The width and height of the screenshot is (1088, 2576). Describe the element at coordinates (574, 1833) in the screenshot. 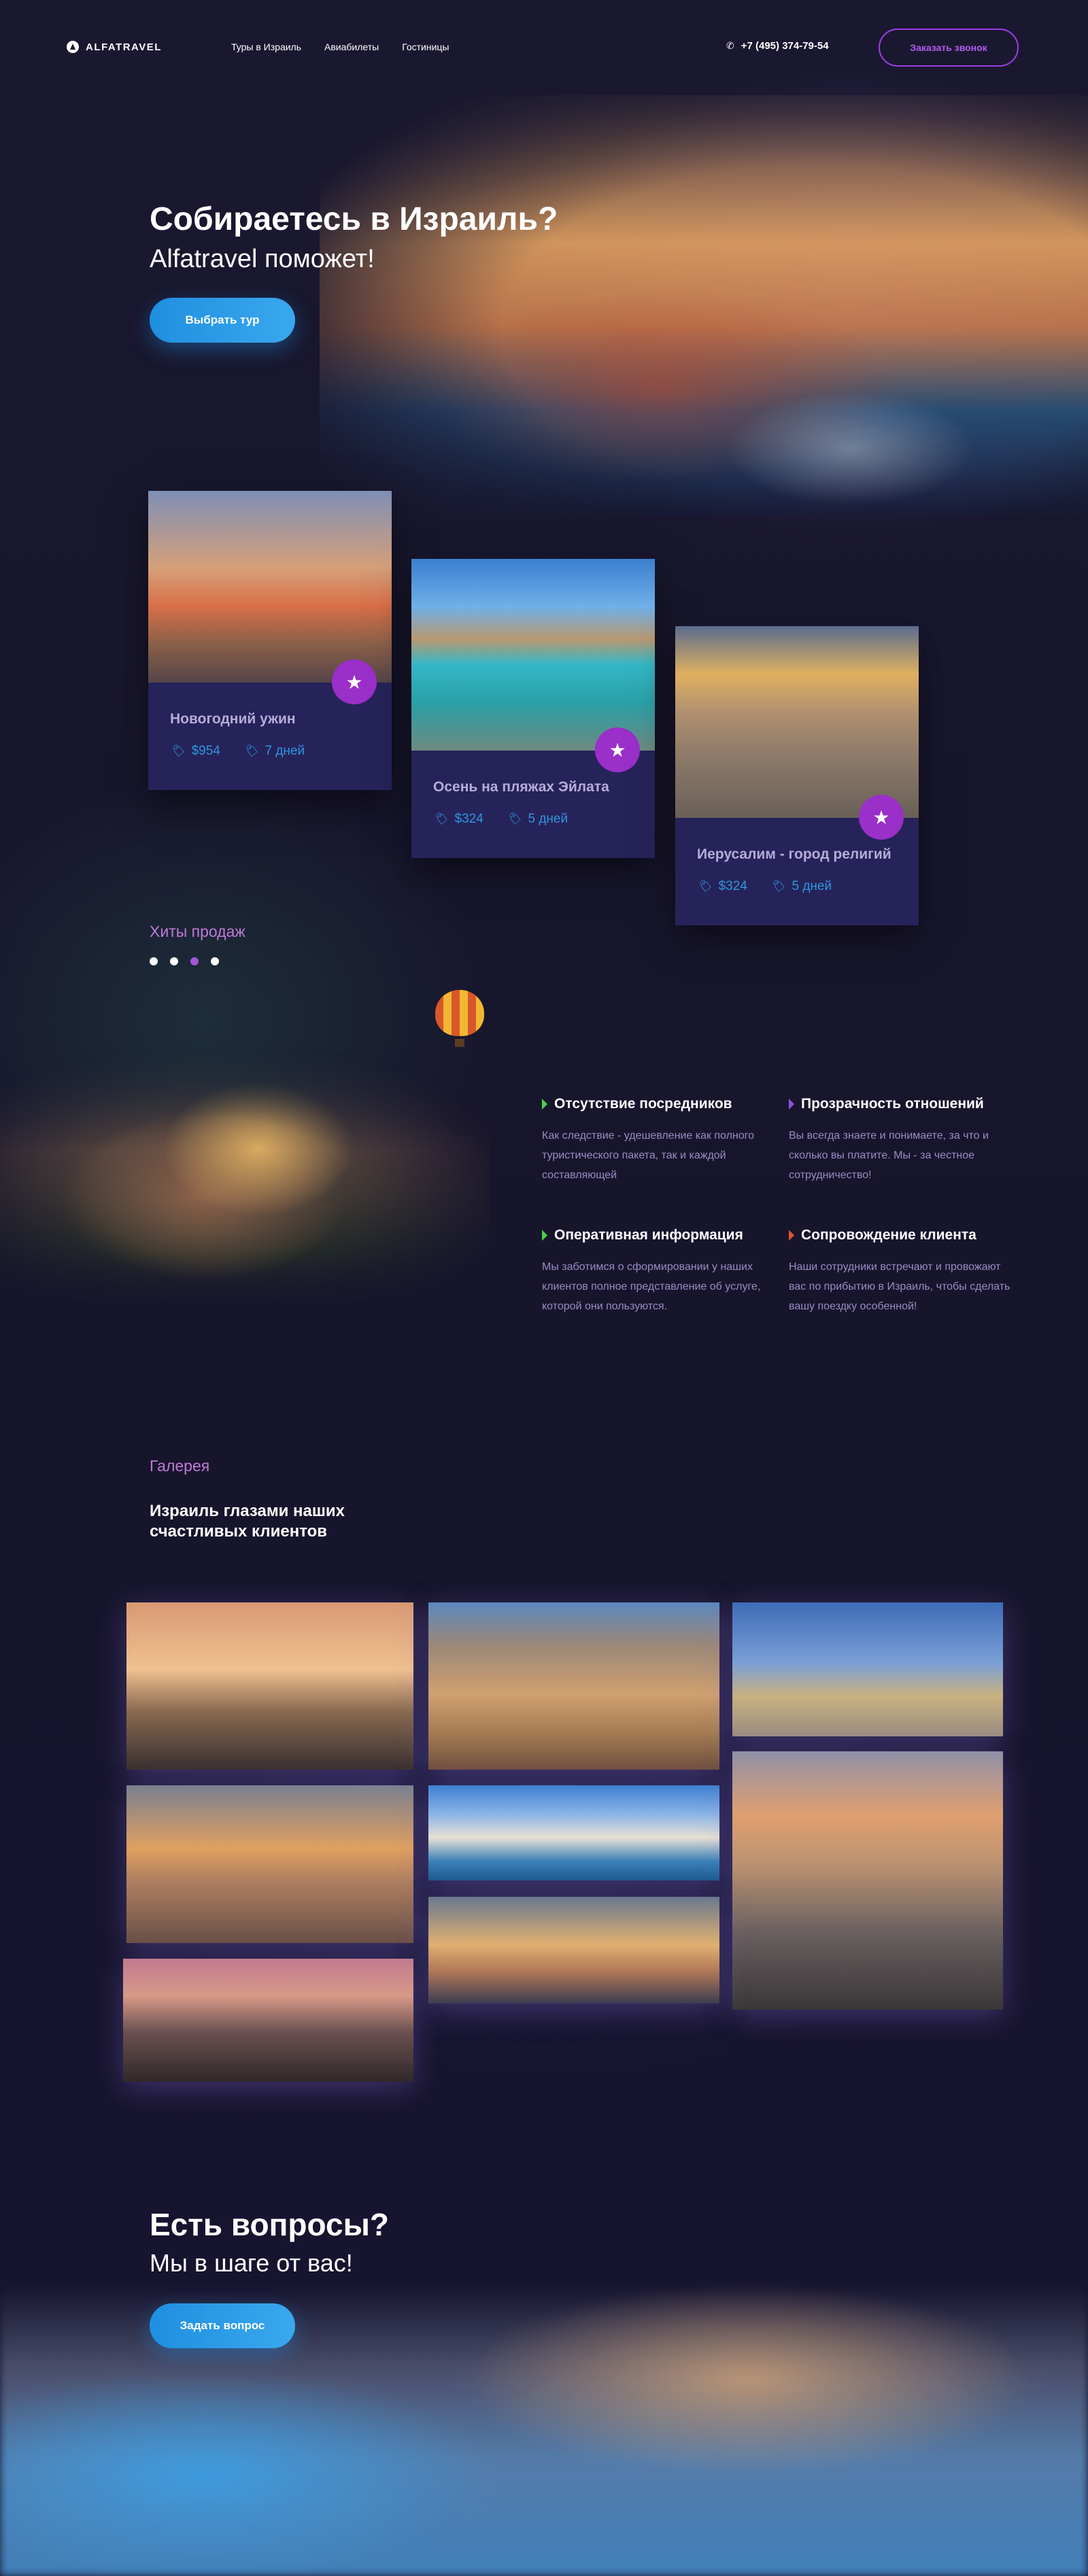

I see `gallery-photo-jaffa` at that location.